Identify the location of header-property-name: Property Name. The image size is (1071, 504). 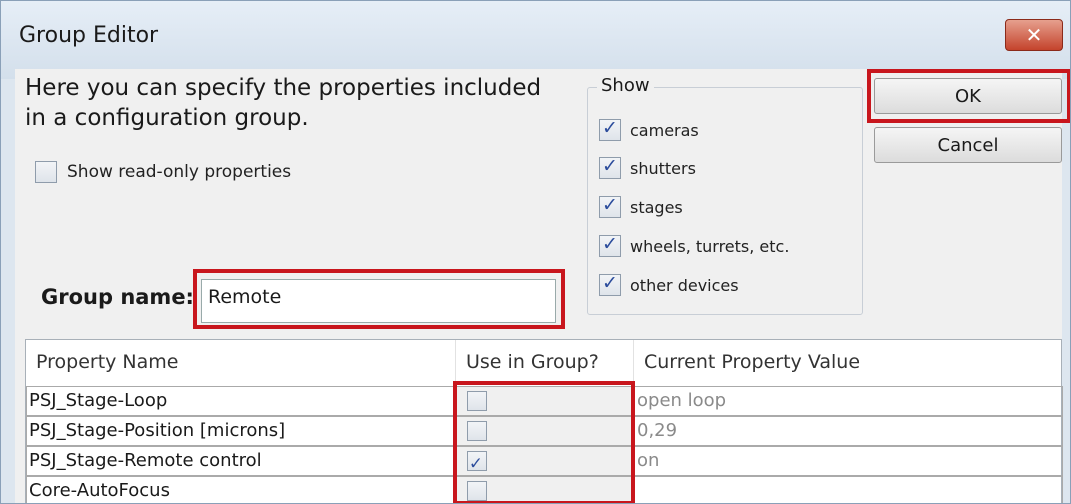
(241, 362).